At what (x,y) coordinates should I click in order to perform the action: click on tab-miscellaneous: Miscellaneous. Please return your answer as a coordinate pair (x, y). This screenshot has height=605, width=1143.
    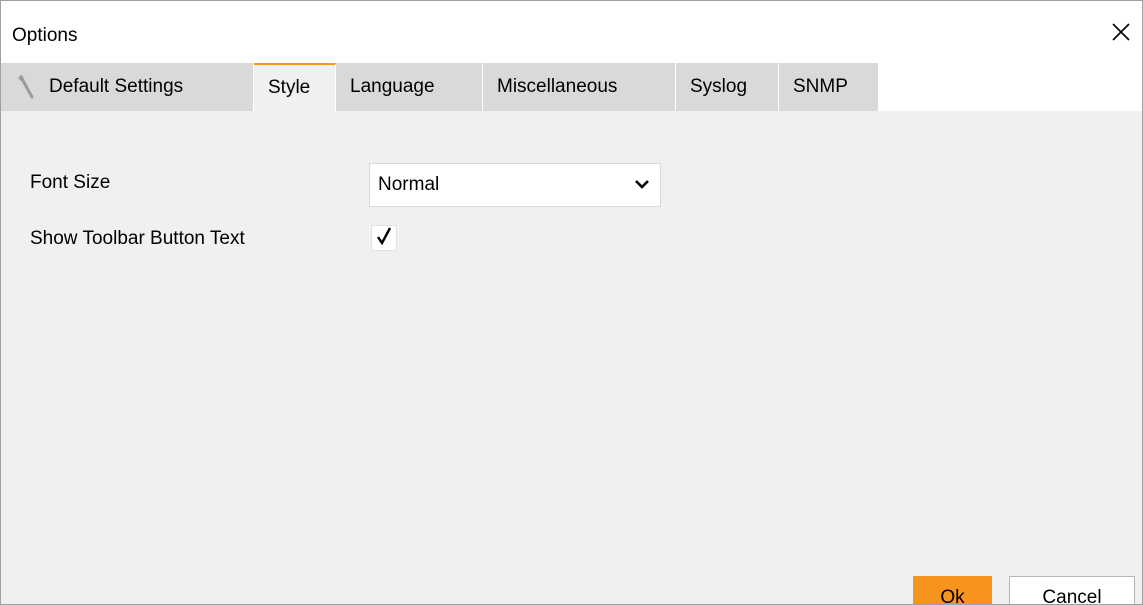
    Looking at the image, I should click on (579, 87).